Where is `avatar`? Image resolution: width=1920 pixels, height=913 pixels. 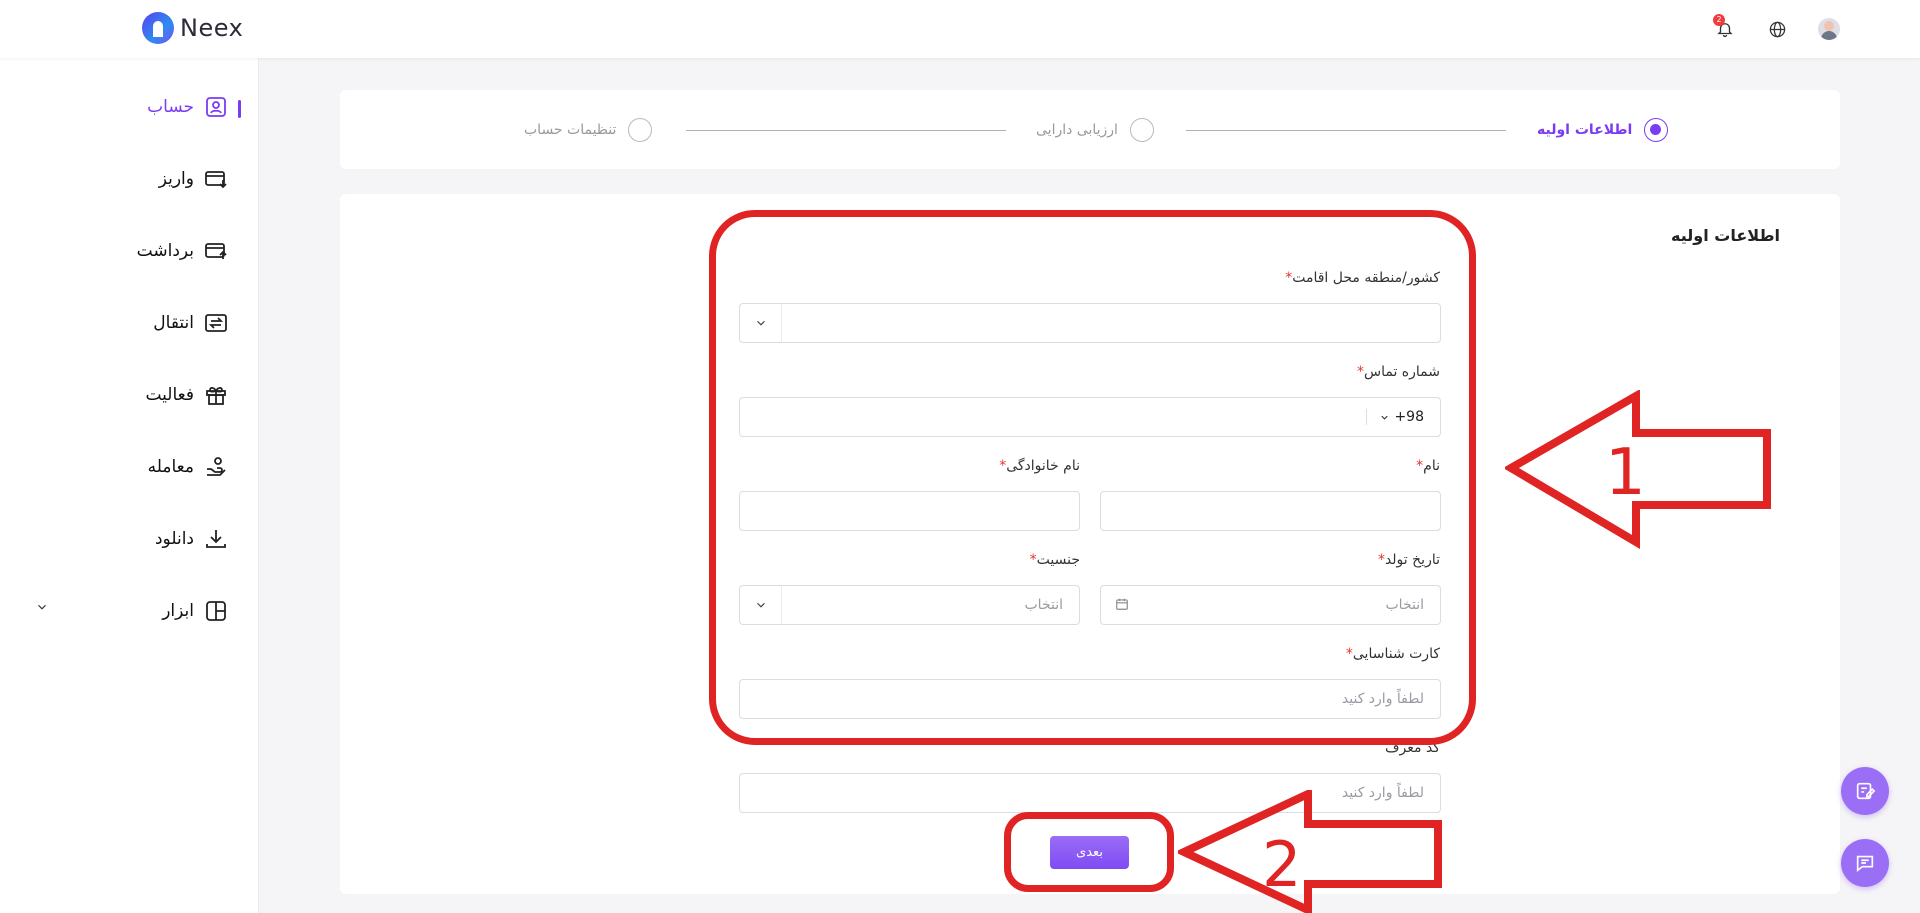
avatar is located at coordinates (1829, 29).